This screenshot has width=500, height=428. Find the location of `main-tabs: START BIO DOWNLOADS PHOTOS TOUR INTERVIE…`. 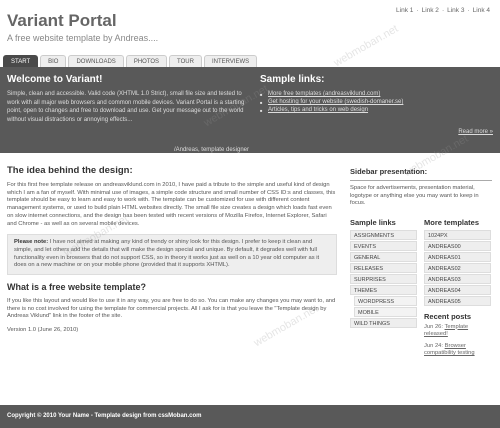

main-tabs: START BIO DOWNLOADS PHOTOS TOUR INTERVIE… is located at coordinates (130, 61).